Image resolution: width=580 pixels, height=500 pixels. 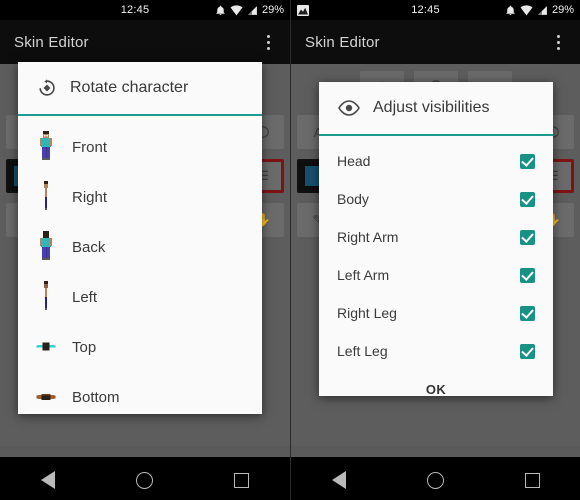 What do you see at coordinates (354, 161) in the screenshot?
I see `visibility-label: Head` at bounding box center [354, 161].